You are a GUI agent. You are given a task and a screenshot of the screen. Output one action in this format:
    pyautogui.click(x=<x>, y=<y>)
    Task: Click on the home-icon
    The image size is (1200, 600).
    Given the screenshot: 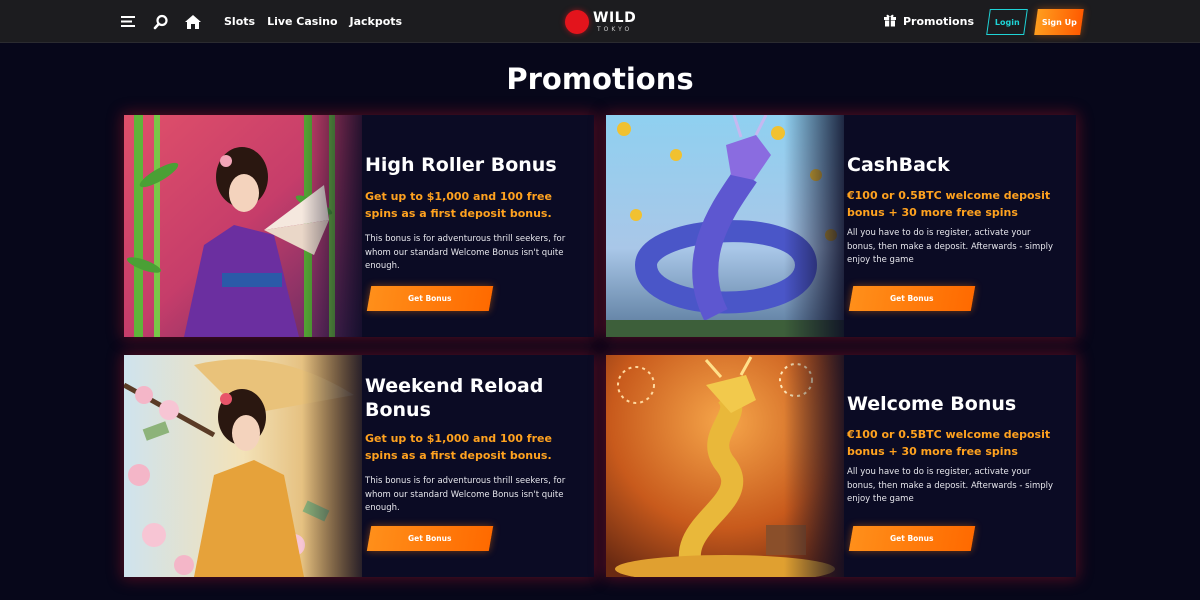 What is the action you would take?
    pyautogui.click(x=193, y=22)
    